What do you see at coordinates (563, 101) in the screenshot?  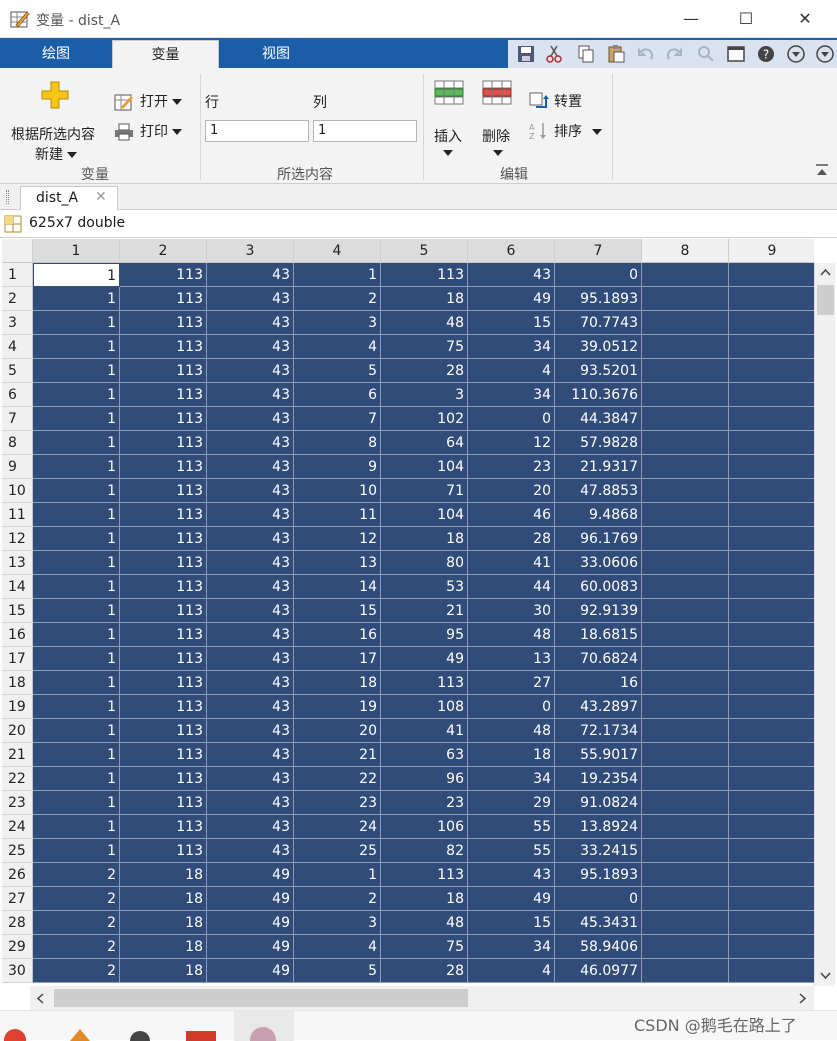 I see `transpose-button: 转置` at bounding box center [563, 101].